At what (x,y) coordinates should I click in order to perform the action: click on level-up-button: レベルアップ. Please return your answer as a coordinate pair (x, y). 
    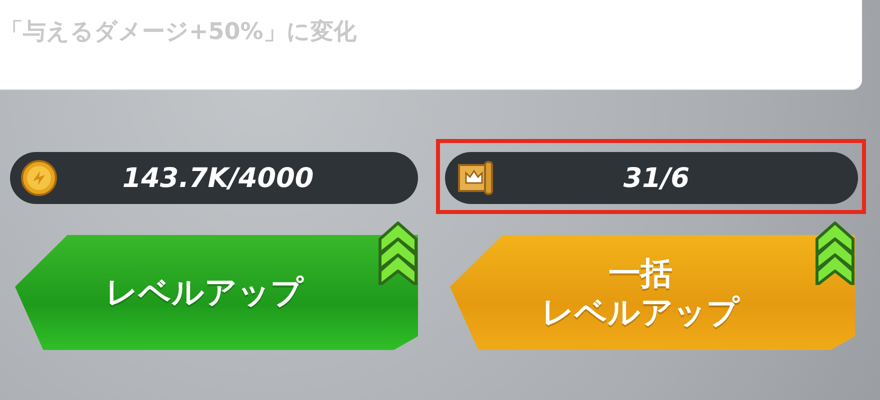
    Looking at the image, I should click on (216, 292).